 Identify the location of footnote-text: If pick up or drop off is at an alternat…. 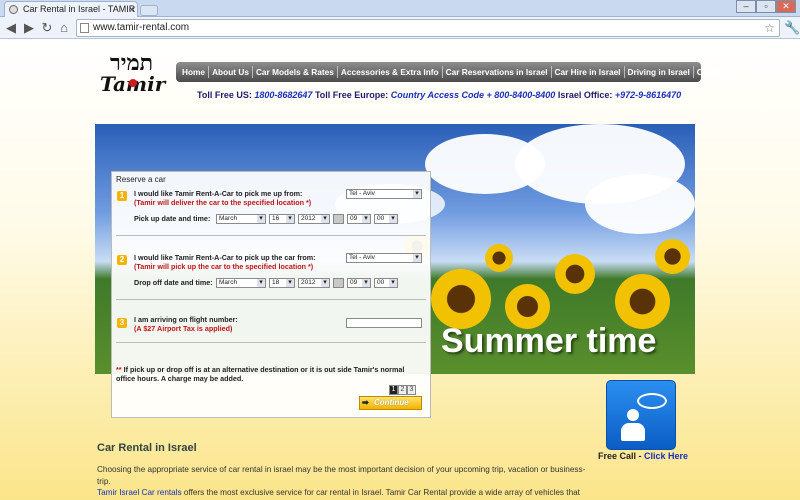
(260, 374).